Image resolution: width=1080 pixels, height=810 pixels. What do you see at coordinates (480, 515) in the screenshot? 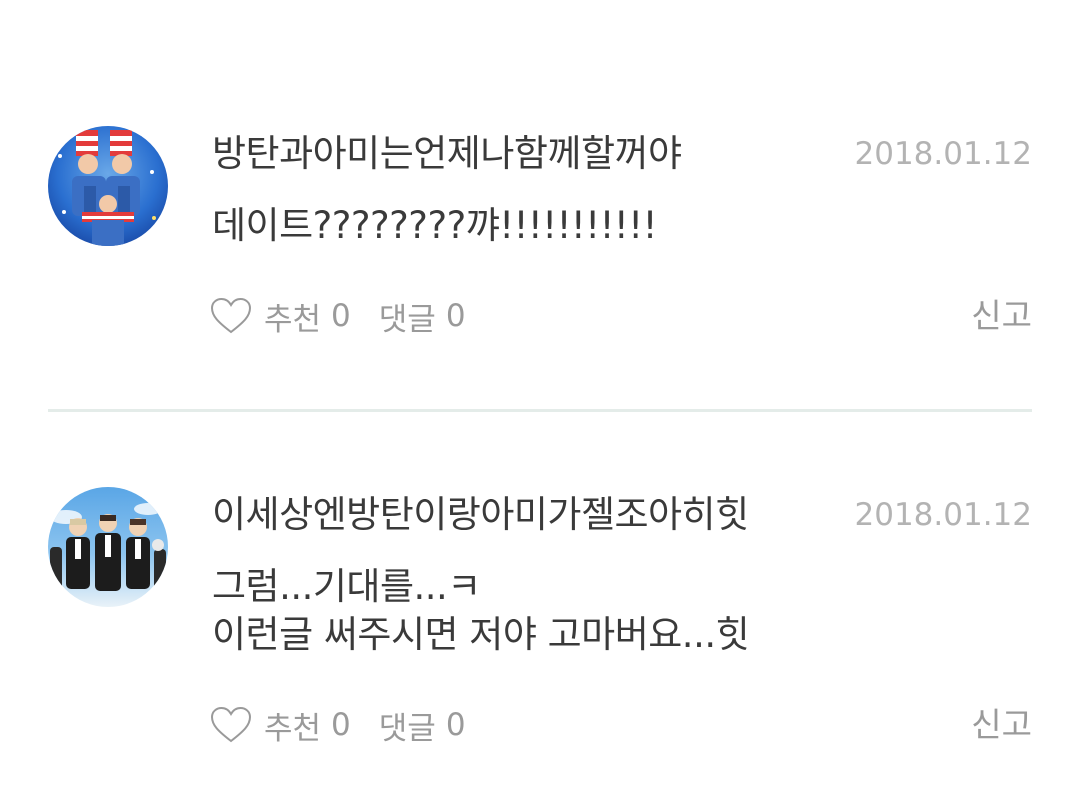
I see `comment-author: 이세상엔방탄이랑아미가젤조아히힛` at bounding box center [480, 515].